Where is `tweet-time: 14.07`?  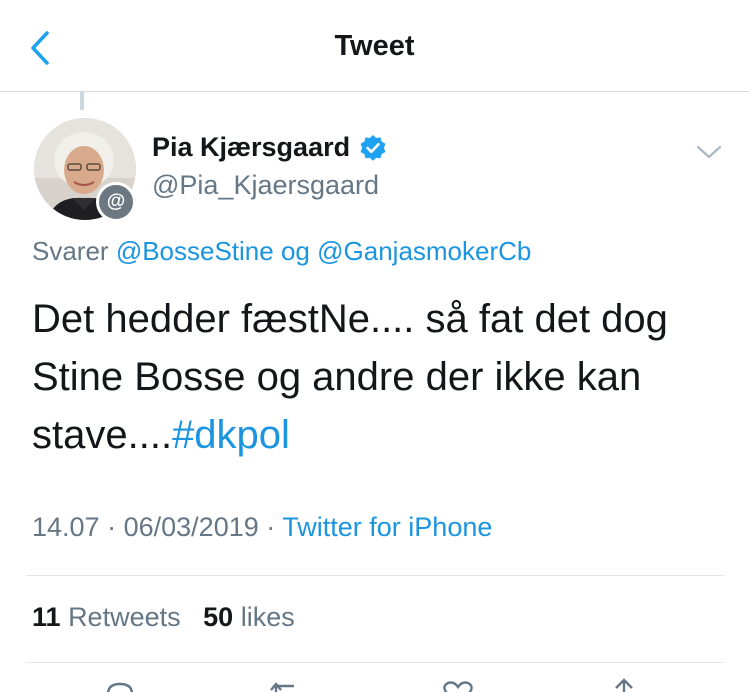 tweet-time: 14.07 is located at coordinates (66, 527).